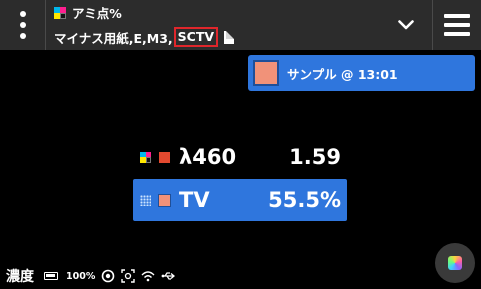  Describe the element at coordinates (148, 276) in the screenshot. I see `wifi-icon` at that location.